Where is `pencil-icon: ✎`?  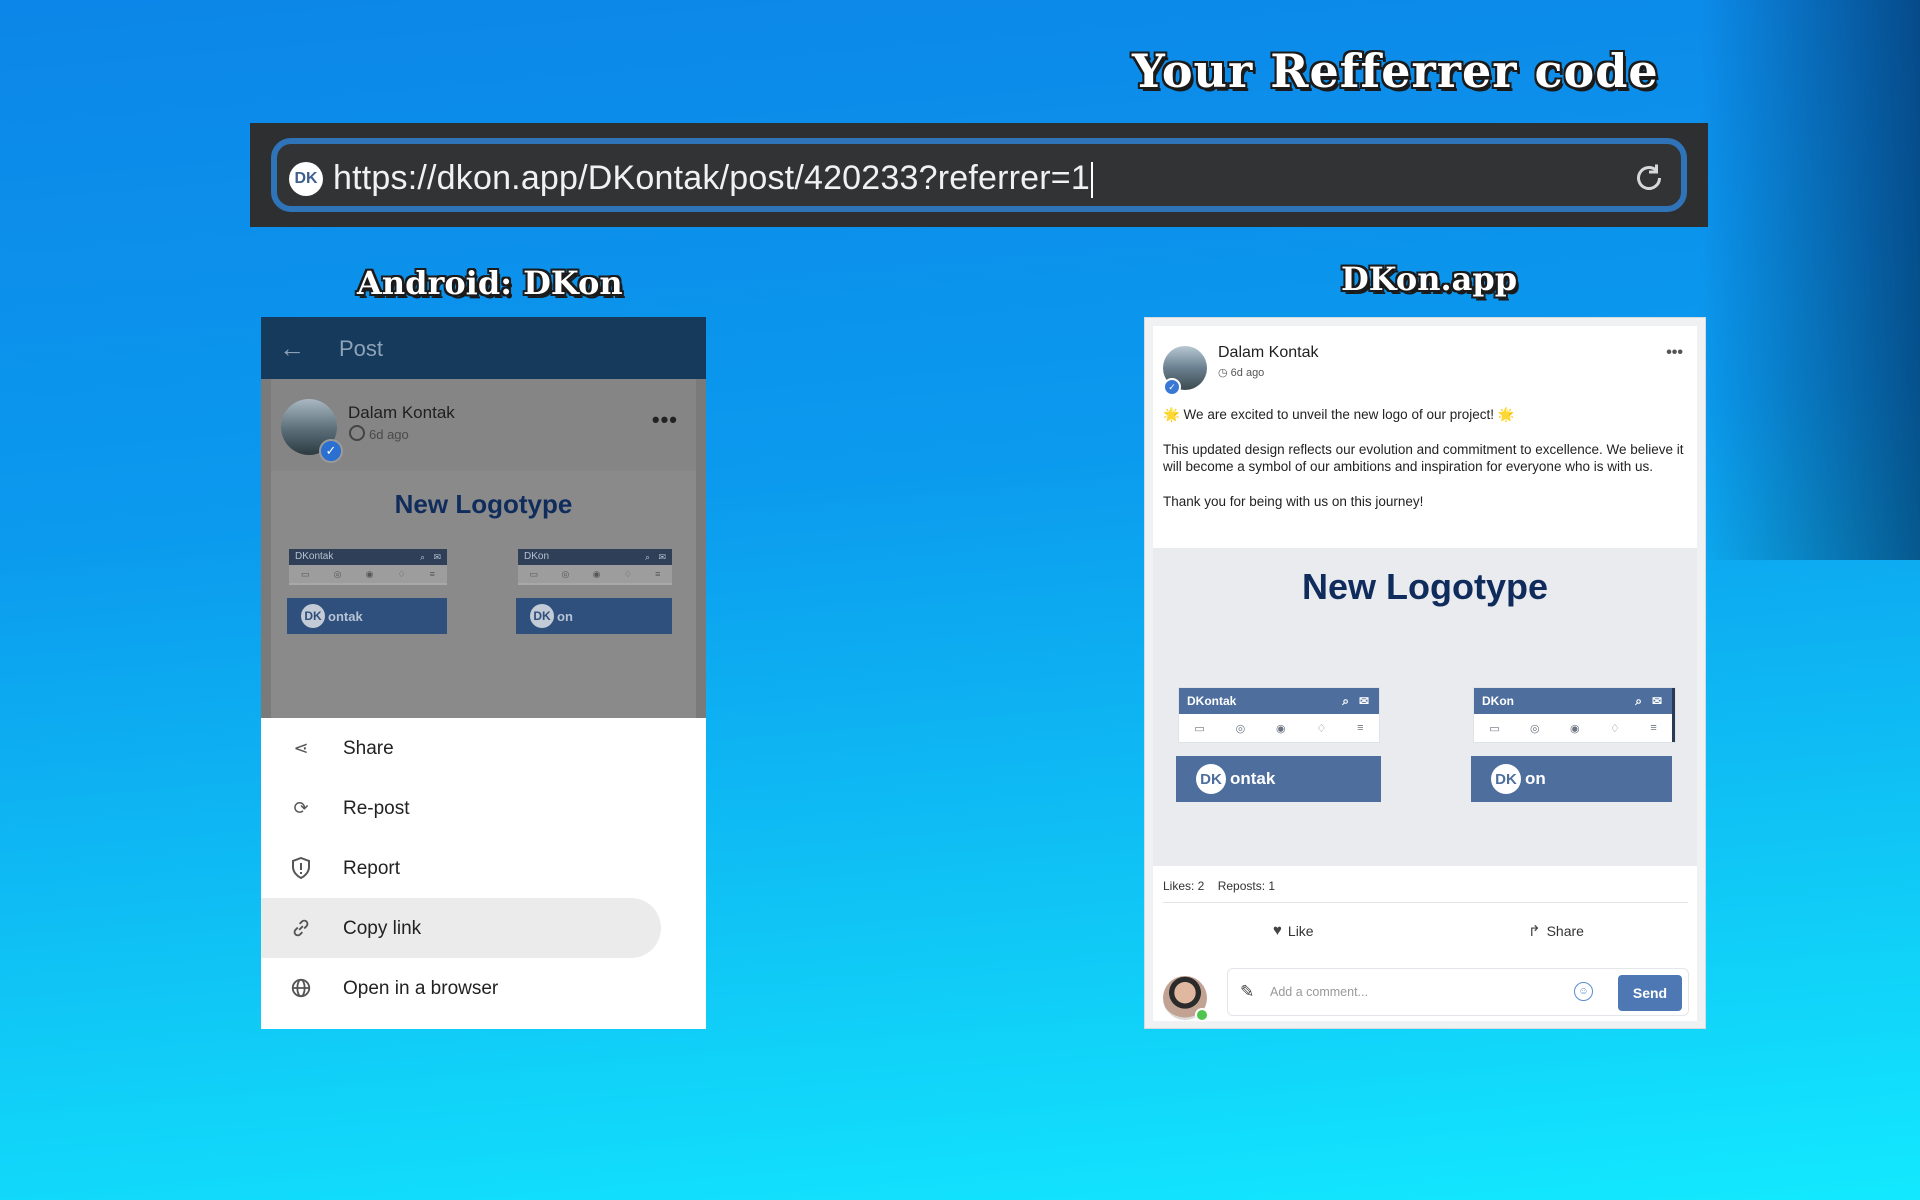
pencil-icon: ✎ is located at coordinates (1247, 991).